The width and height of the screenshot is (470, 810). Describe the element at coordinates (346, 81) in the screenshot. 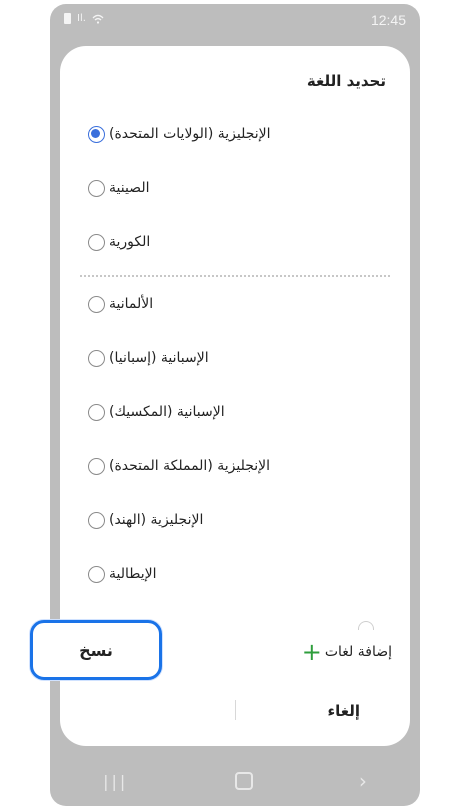

I see `sheet-title: تحديد اللغة` at that location.